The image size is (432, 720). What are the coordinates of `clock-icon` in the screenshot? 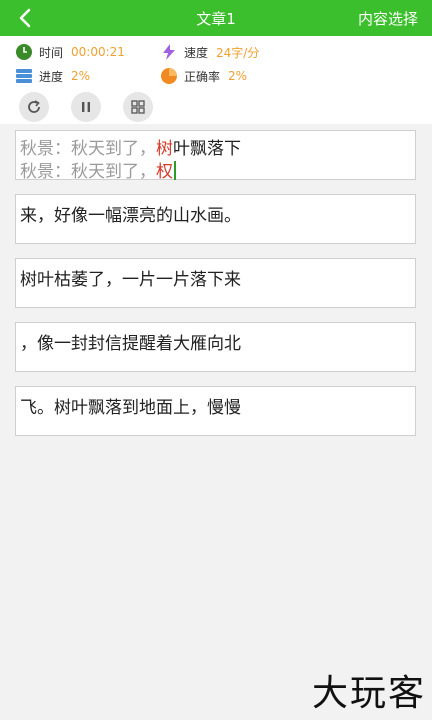 It's located at (24, 52).